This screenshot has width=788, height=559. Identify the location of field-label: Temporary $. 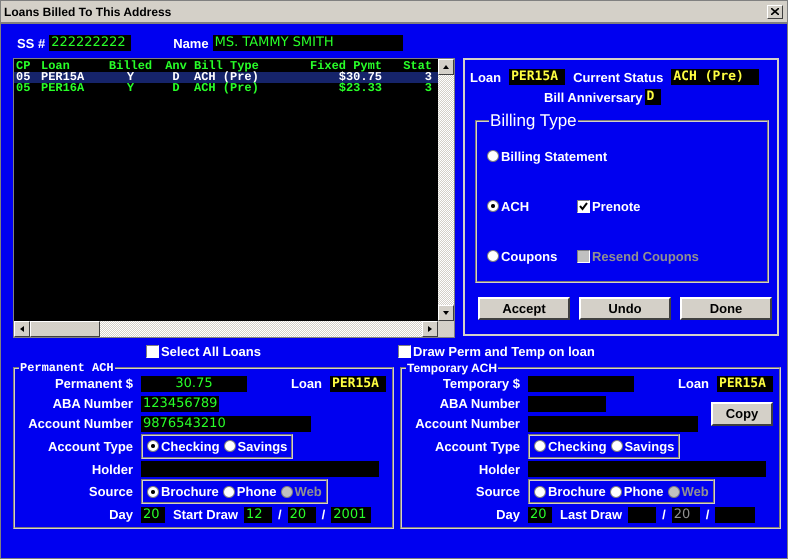
(481, 383).